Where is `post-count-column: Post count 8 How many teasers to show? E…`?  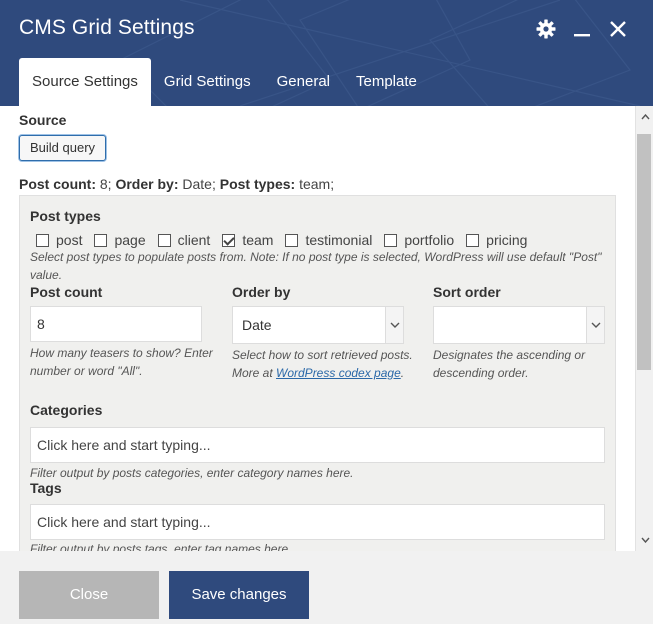 post-count-column: Post count 8 How many teasers to show? E… is located at coordinates (125, 332).